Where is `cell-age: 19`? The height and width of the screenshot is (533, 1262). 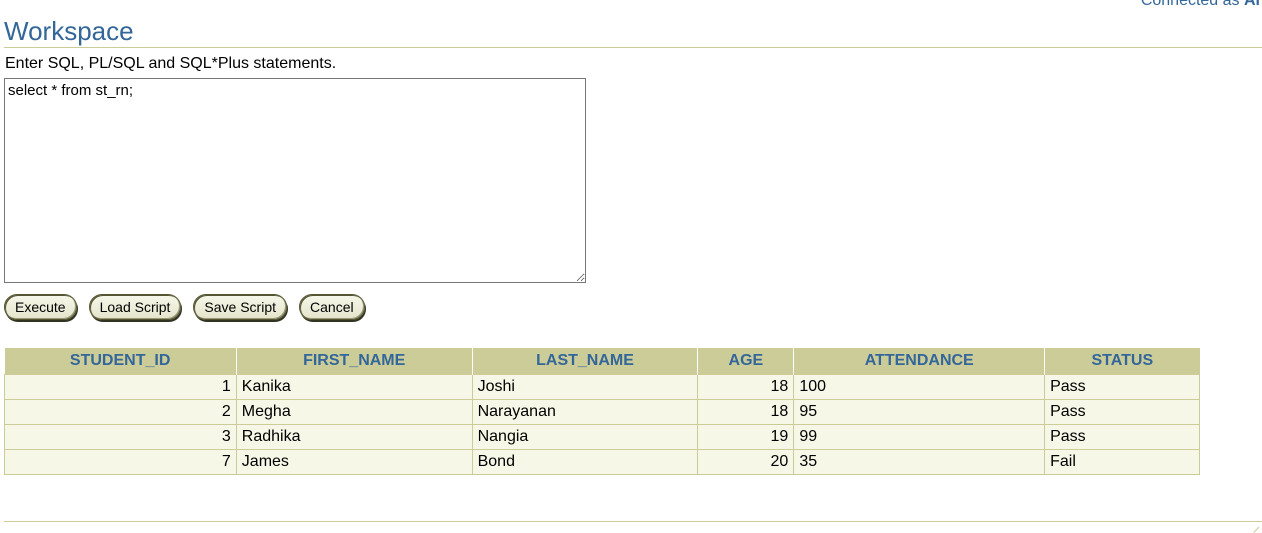 cell-age: 19 is located at coordinates (746, 436).